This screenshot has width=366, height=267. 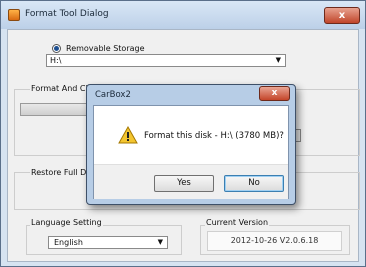 What do you see at coordinates (66, 222) in the screenshot?
I see `language-label: Language Setting` at bounding box center [66, 222].